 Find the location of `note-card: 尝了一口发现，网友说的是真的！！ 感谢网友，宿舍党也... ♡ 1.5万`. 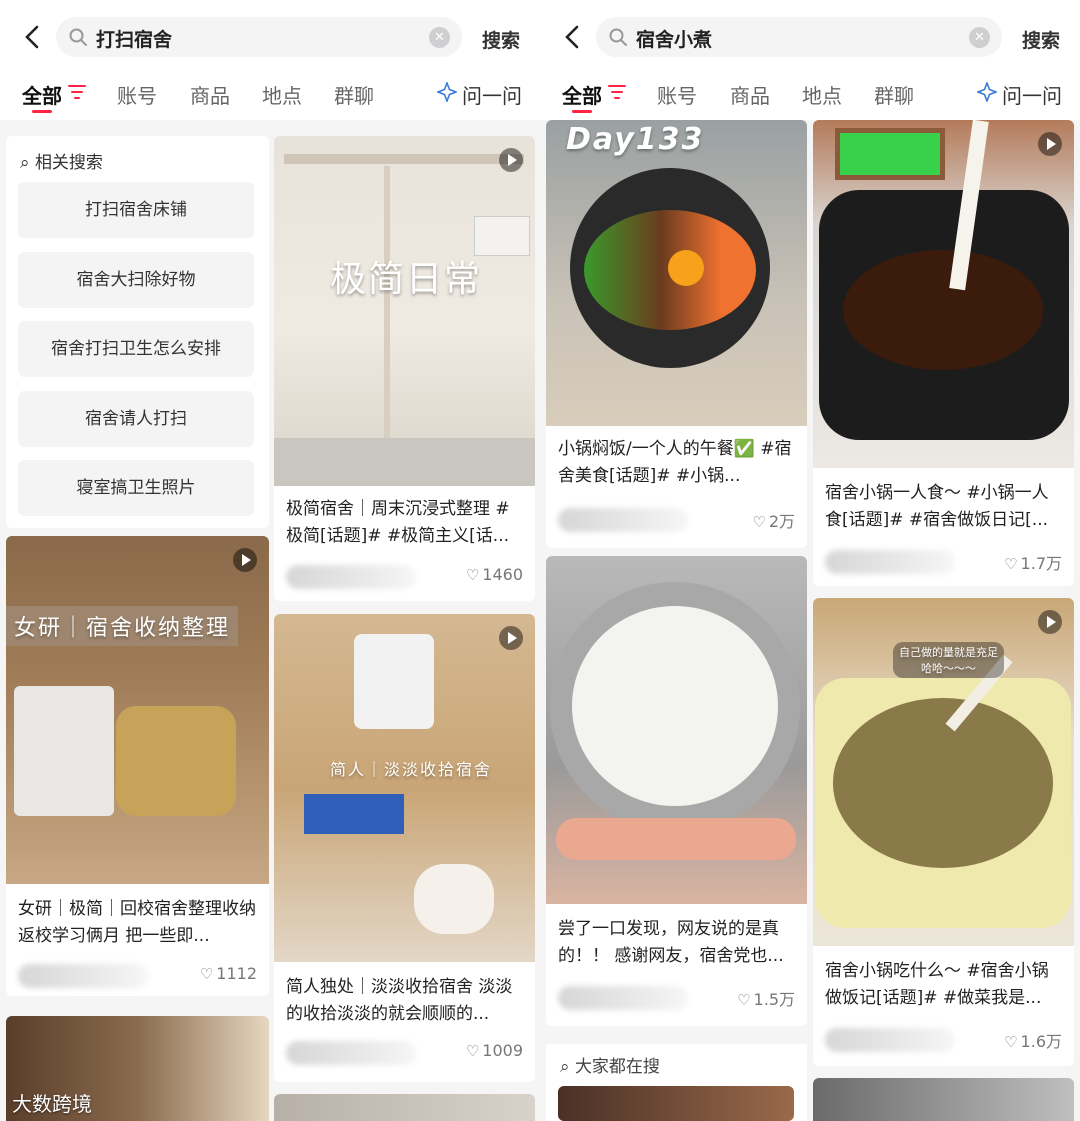

note-card: 尝了一口发现，网友说的是真的！！ 感谢网友，宿舍党也... ♡ 1.5万 is located at coordinates (676, 791).